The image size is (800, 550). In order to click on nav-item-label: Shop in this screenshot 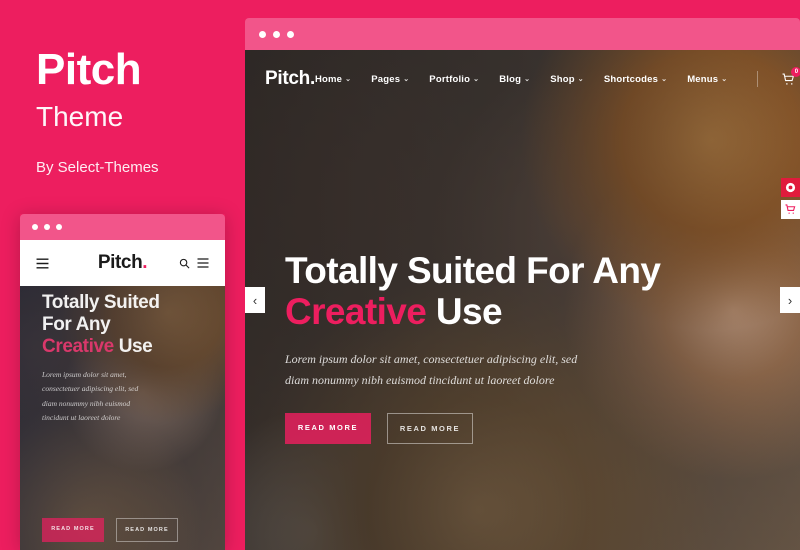, I will do `click(562, 79)`.